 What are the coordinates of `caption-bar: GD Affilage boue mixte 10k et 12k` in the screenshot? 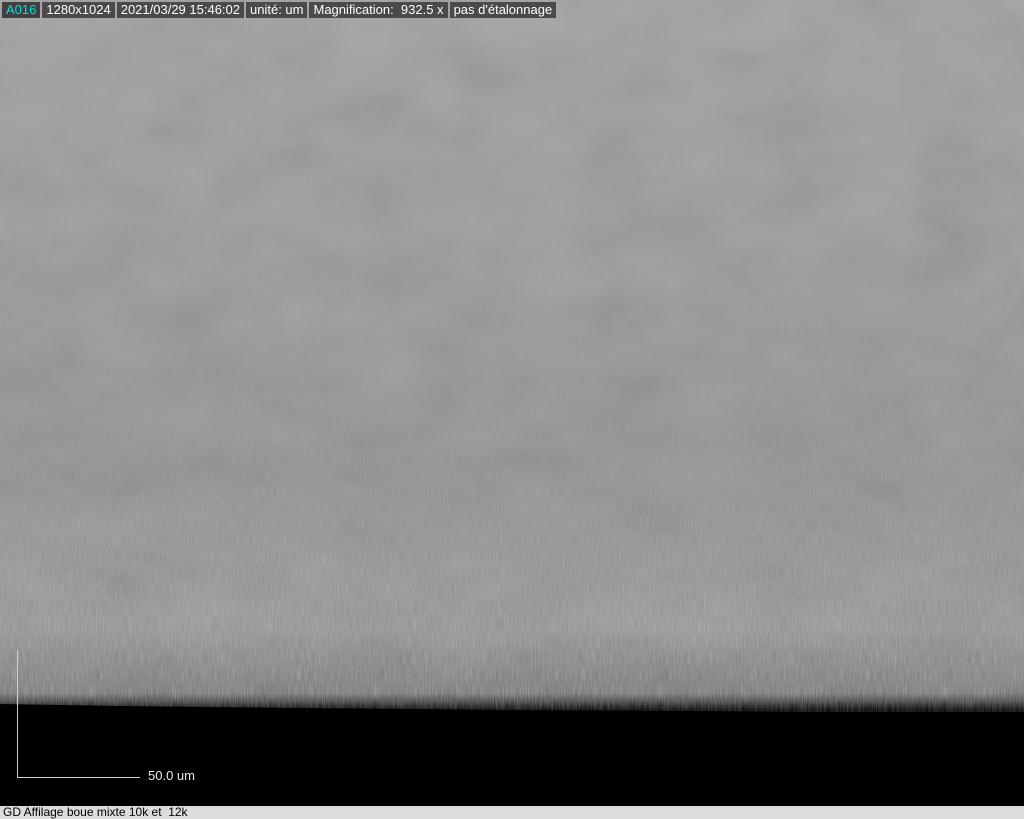 It's located at (512, 812).